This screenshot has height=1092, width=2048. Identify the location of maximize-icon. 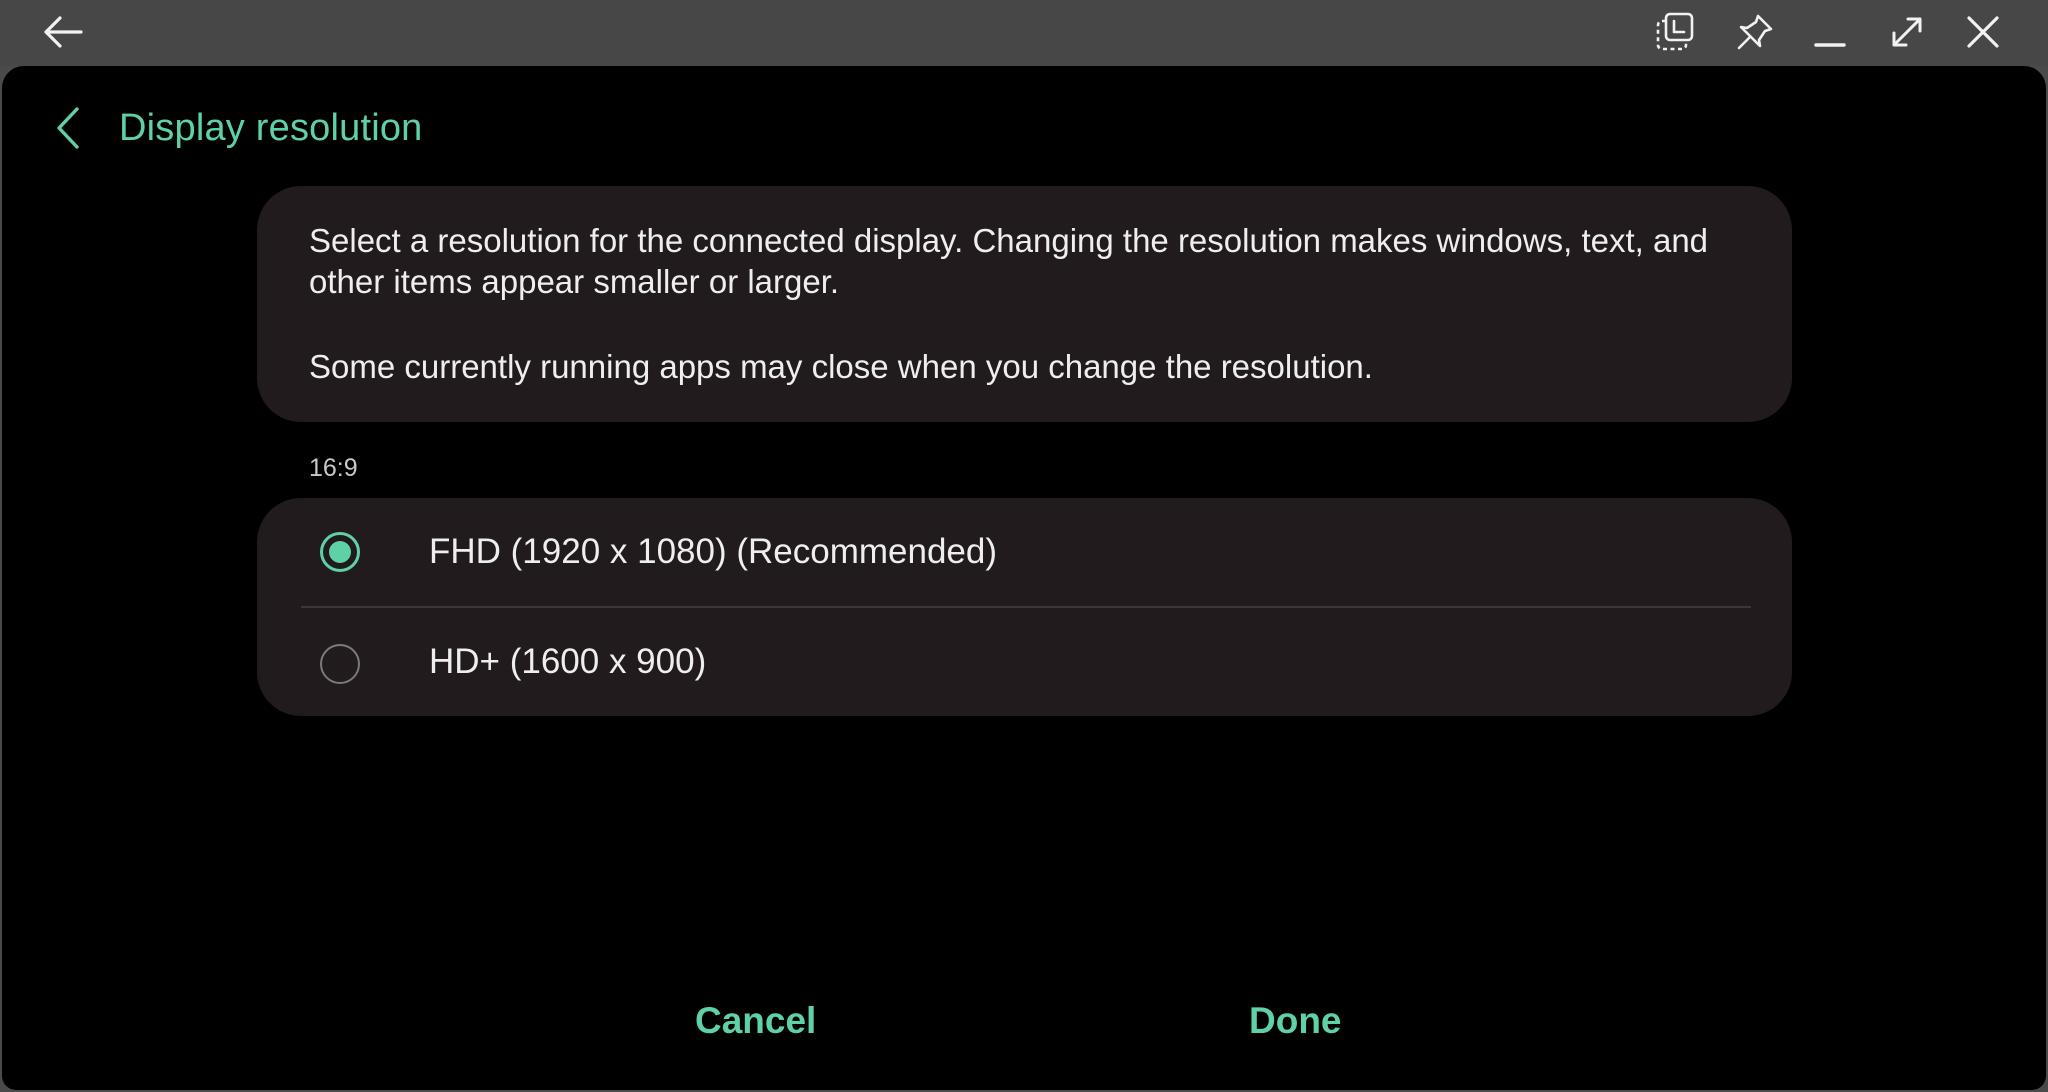
(1907, 32).